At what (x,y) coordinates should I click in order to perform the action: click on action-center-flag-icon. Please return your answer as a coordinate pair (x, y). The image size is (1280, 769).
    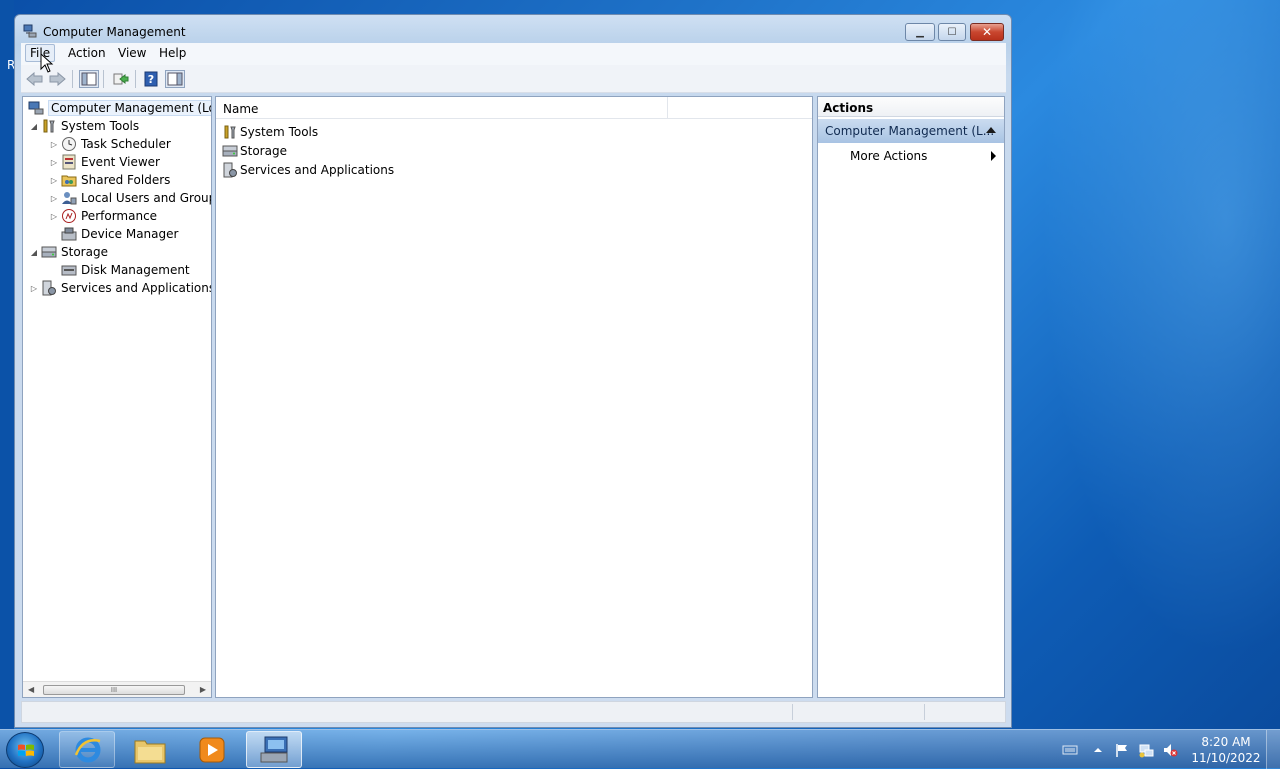
    Looking at the image, I should click on (1122, 750).